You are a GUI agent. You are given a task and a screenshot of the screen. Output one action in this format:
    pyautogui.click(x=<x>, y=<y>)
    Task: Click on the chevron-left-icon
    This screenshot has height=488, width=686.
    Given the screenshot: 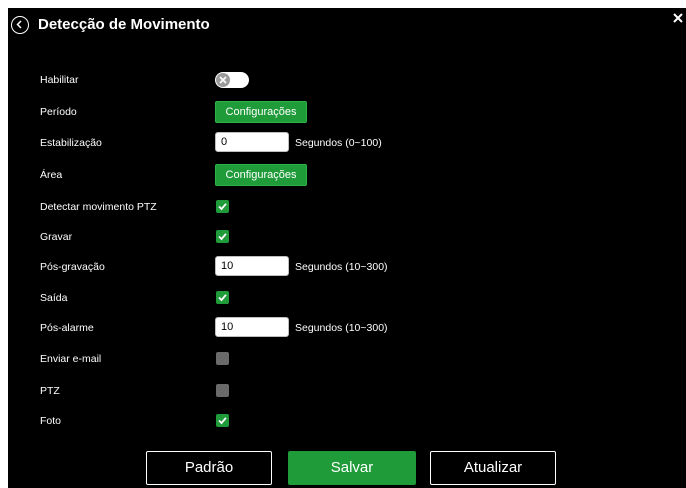 What is the action you would take?
    pyautogui.click(x=19, y=24)
    